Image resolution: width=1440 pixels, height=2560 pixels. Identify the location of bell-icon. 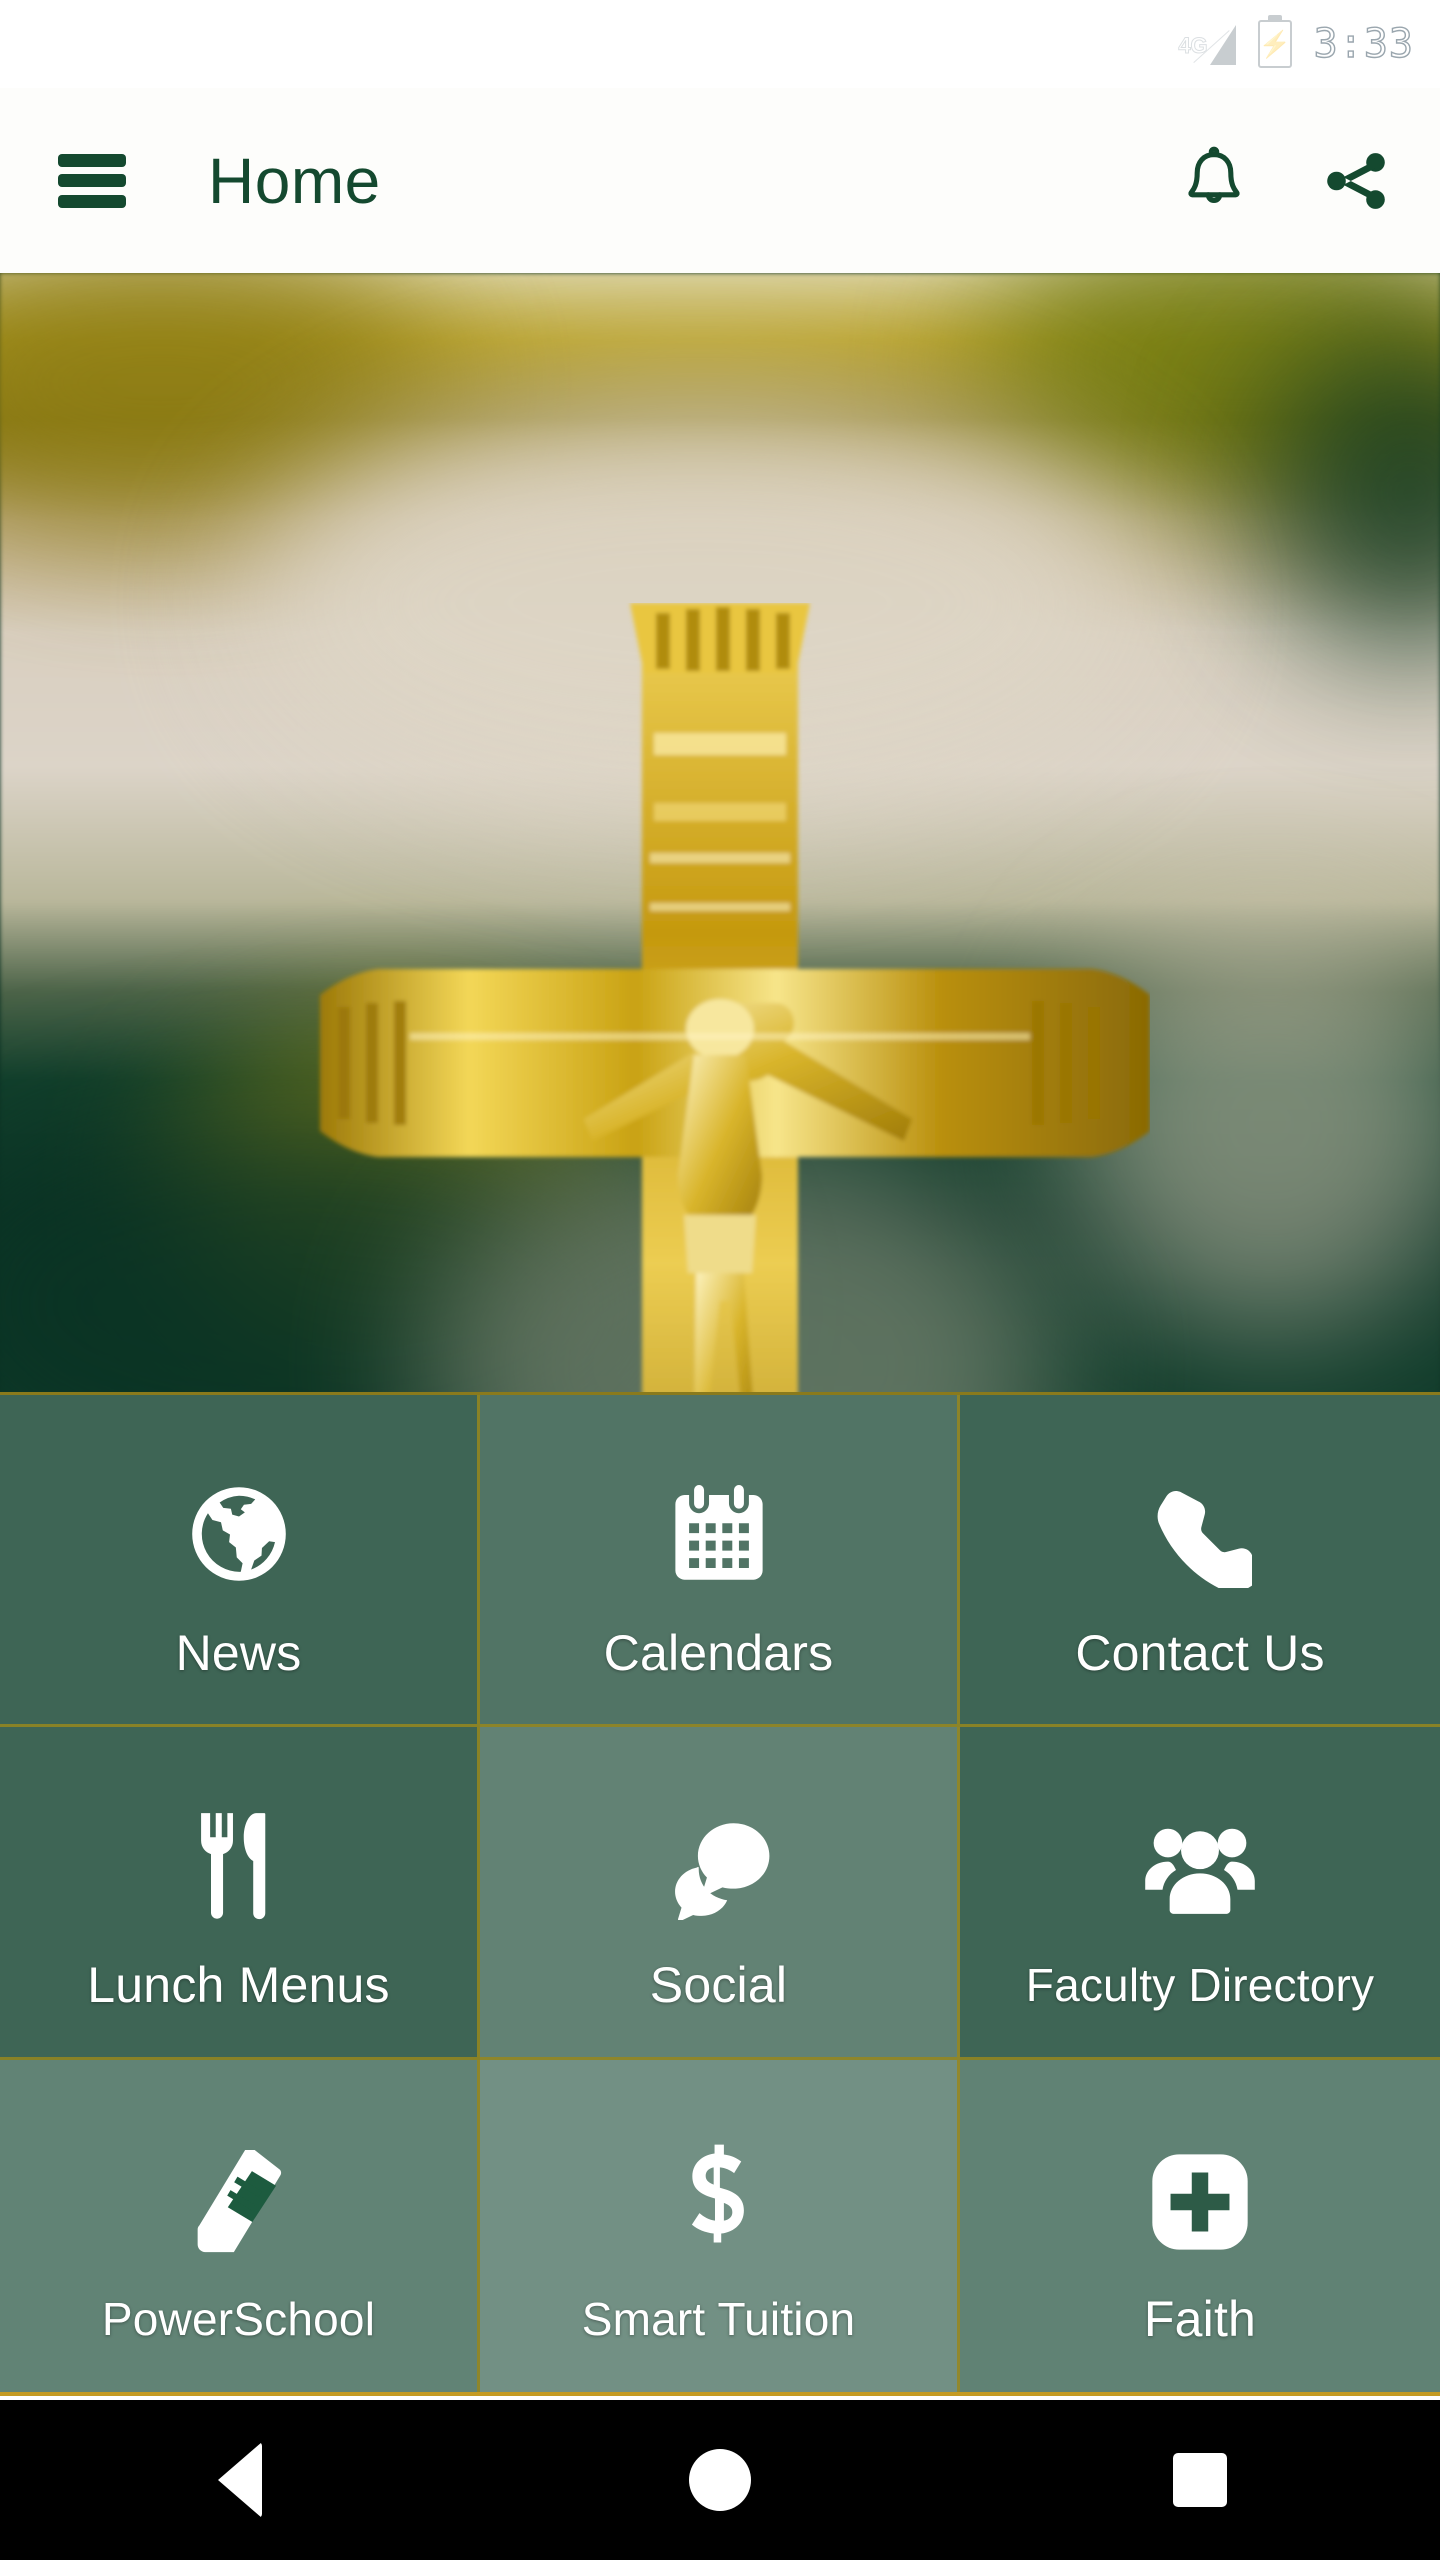
(1214, 181).